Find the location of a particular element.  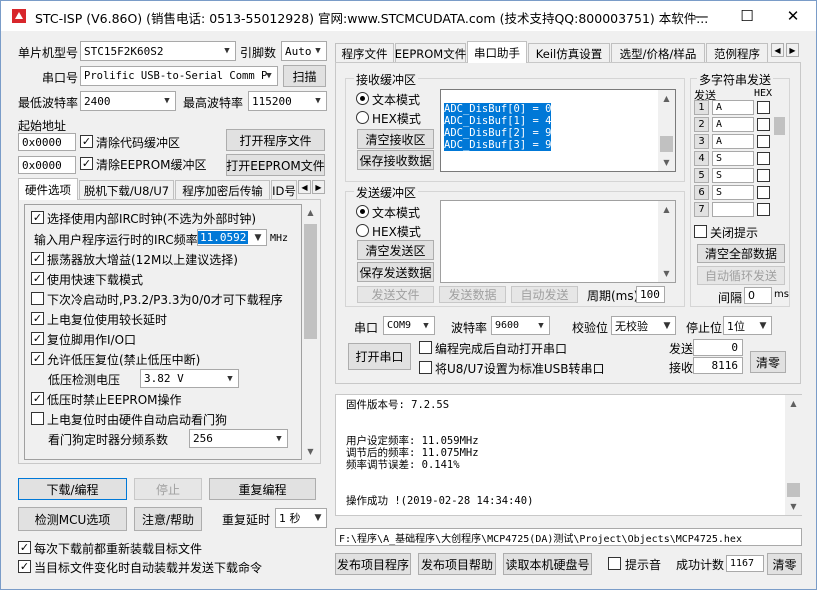

recv-text-mode-radio is located at coordinates (362, 98).